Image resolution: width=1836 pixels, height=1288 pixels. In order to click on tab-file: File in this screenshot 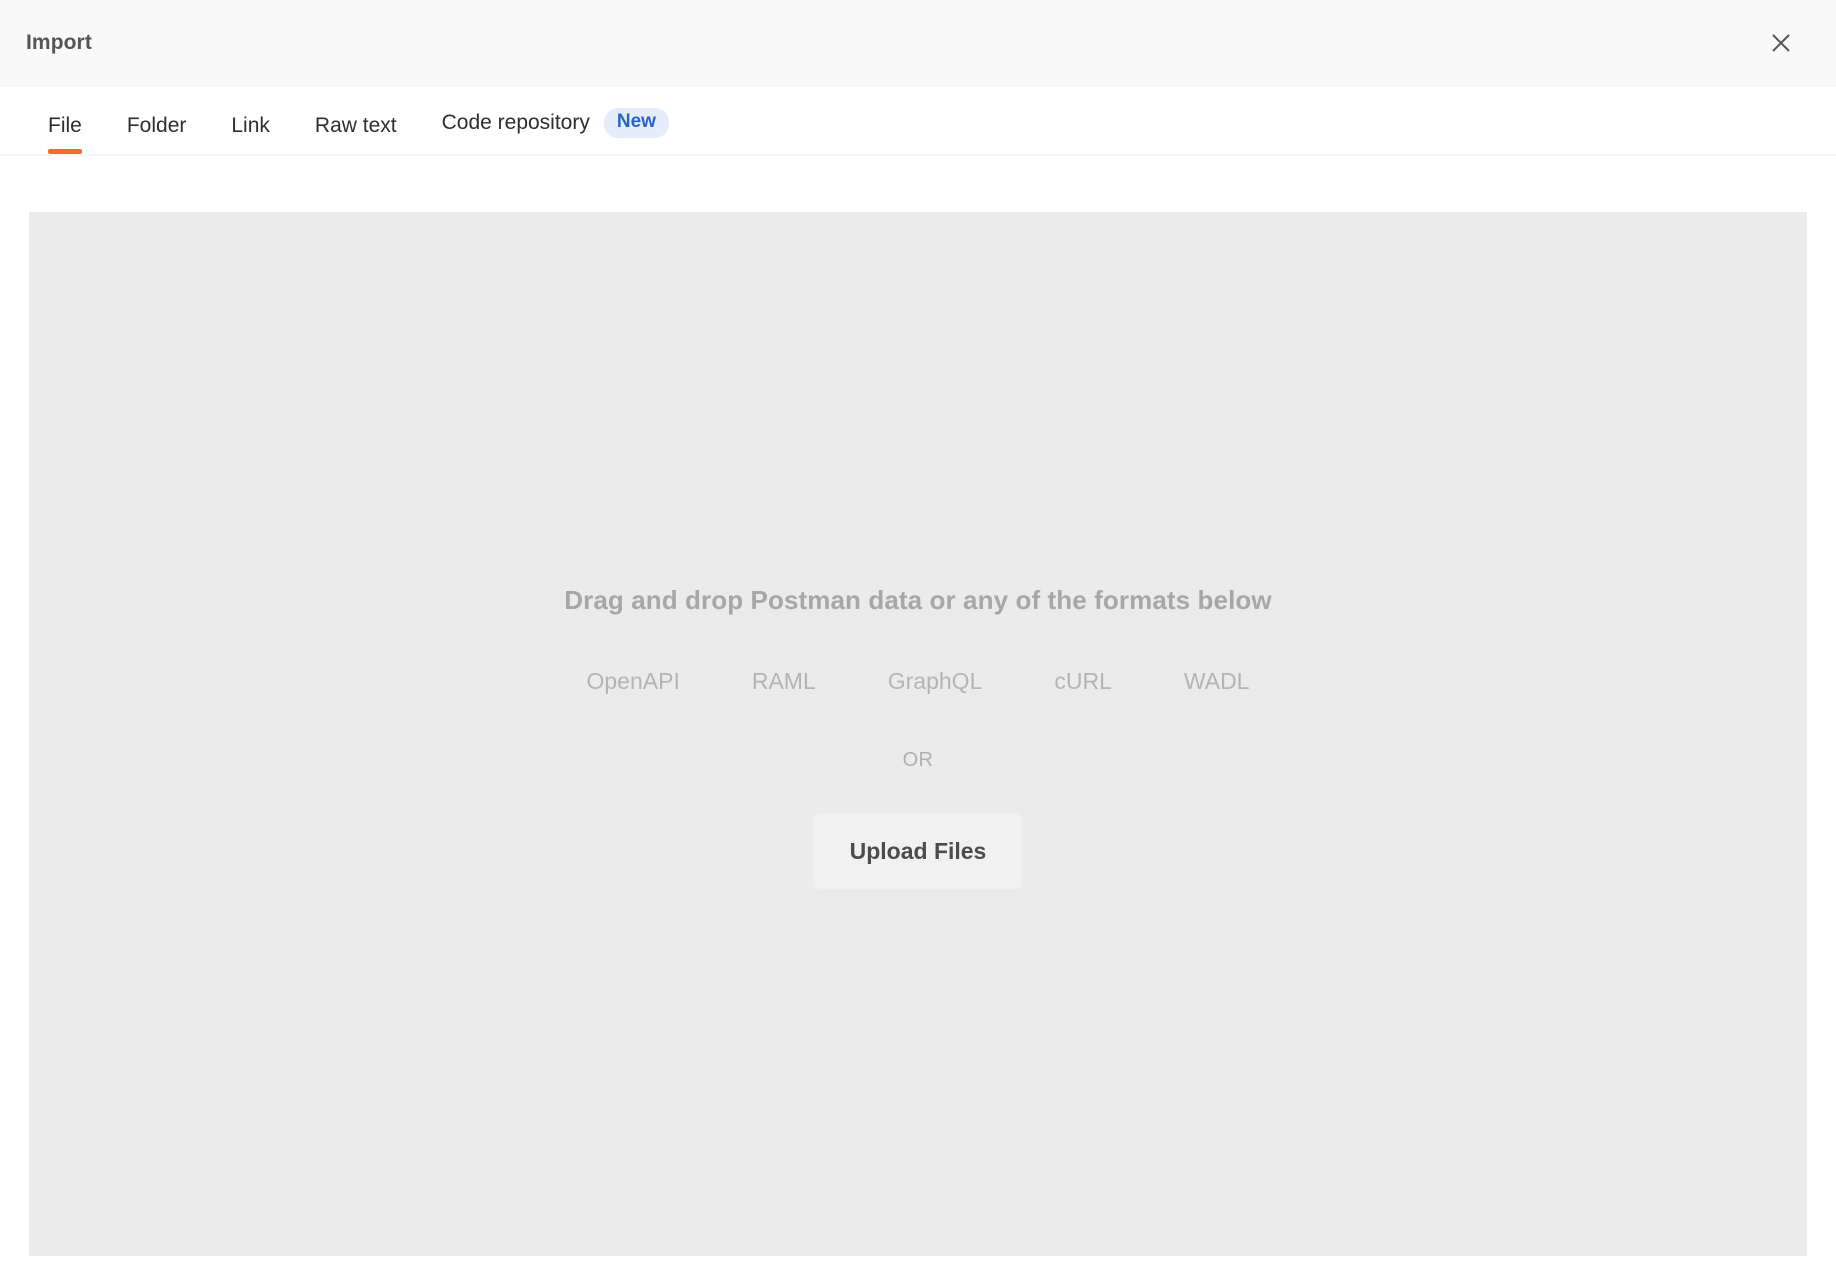, I will do `click(65, 134)`.